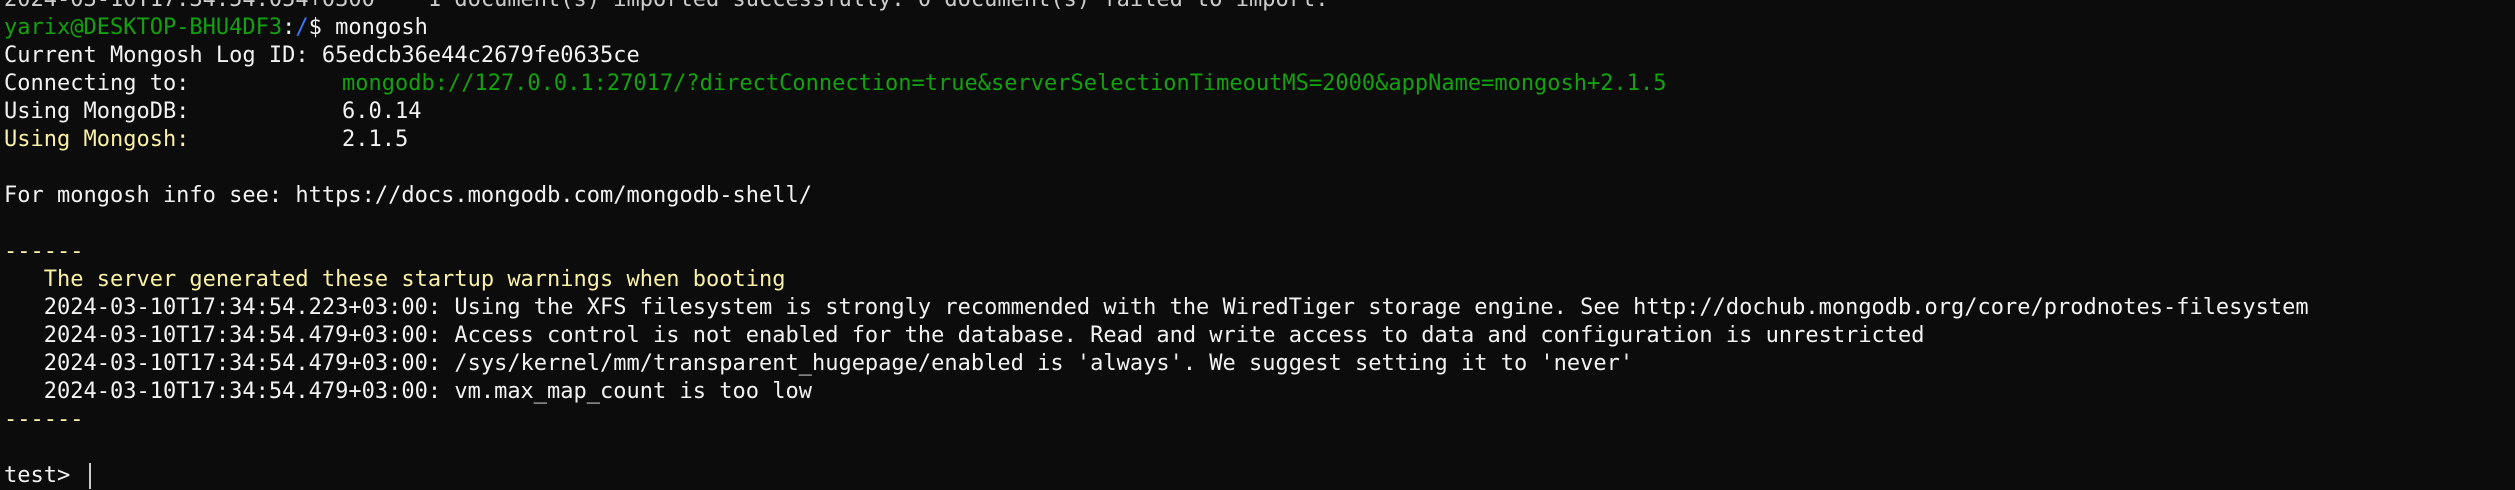 Image resolution: width=2515 pixels, height=490 pixels. I want to click on docs-label: For mongosh info see:, so click(150, 195).